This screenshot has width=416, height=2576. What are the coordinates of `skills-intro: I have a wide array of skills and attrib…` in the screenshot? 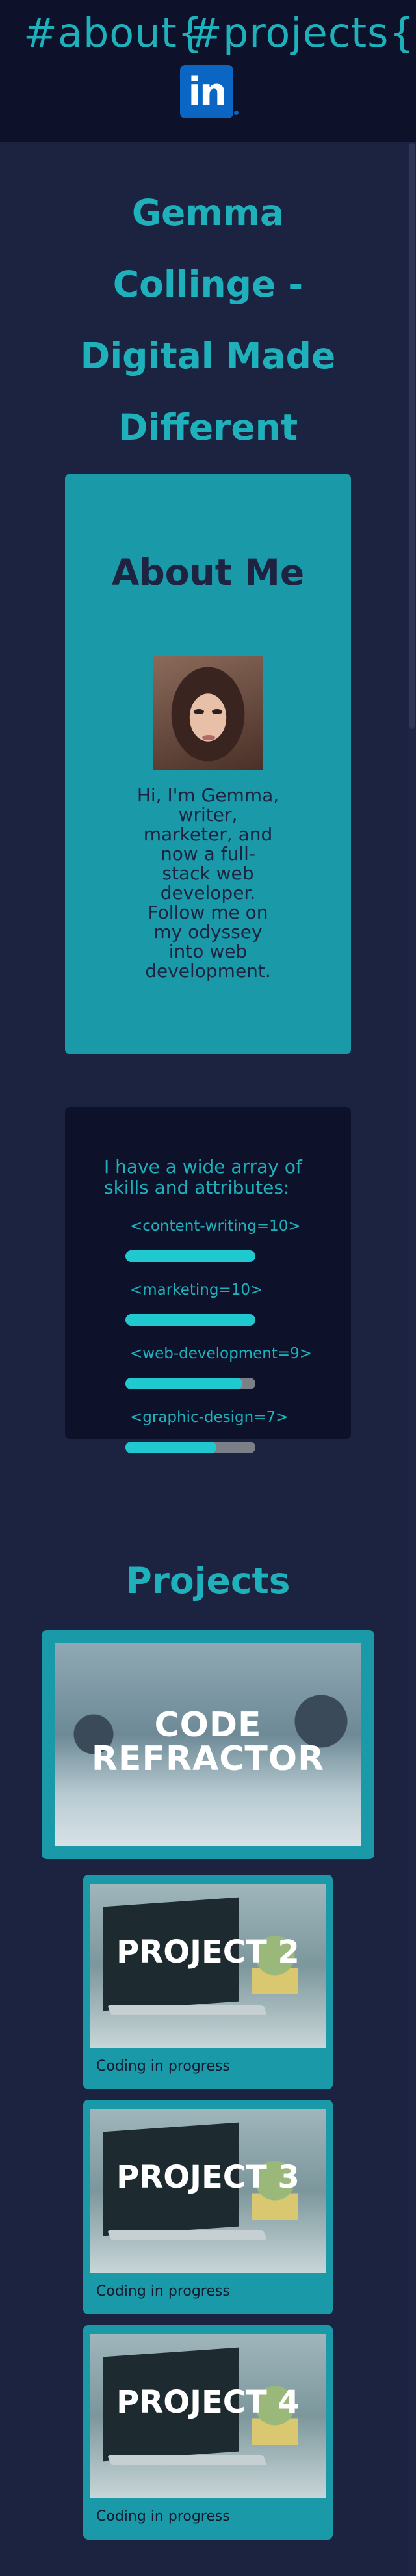 It's located at (203, 1177).